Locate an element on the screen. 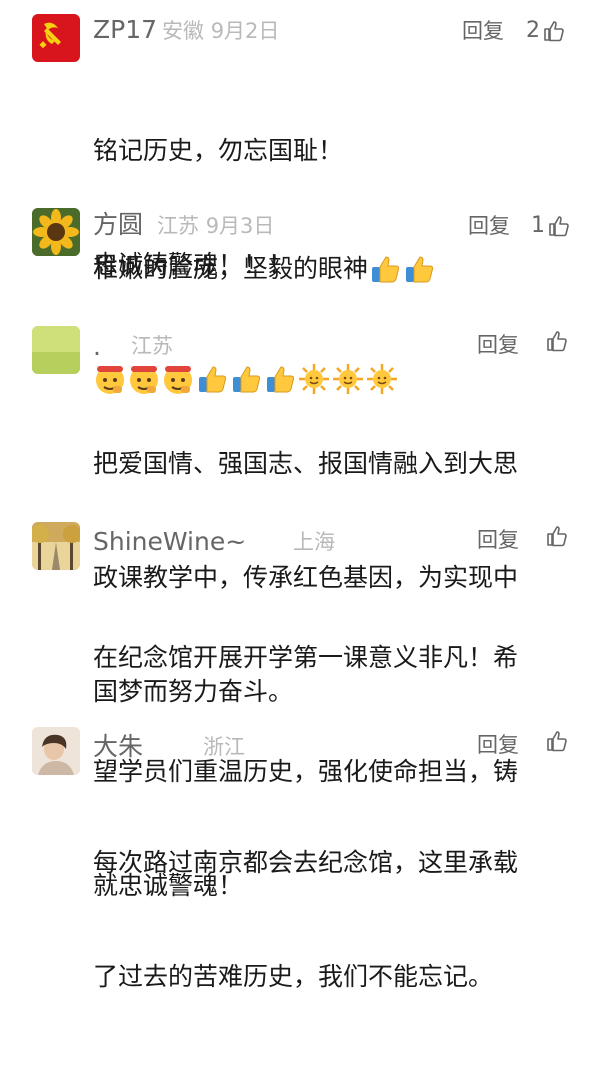 This screenshot has width=600, height=1072. like-button: 2 is located at coordinates (546, 31).